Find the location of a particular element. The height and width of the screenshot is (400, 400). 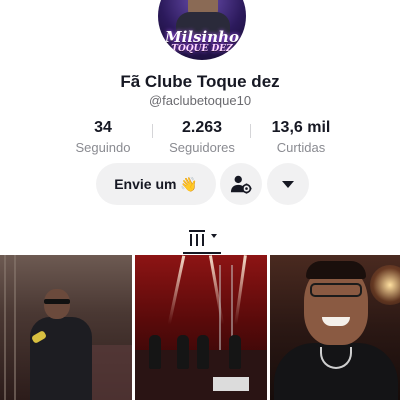

tab-videos is located at coordinates (202, 238).